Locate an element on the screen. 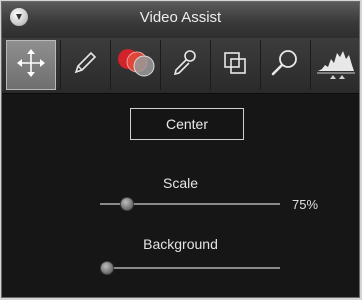 Image resolution: width=362 pixels, height=300 pixels. tool-move is located at coordinates (31, 65).